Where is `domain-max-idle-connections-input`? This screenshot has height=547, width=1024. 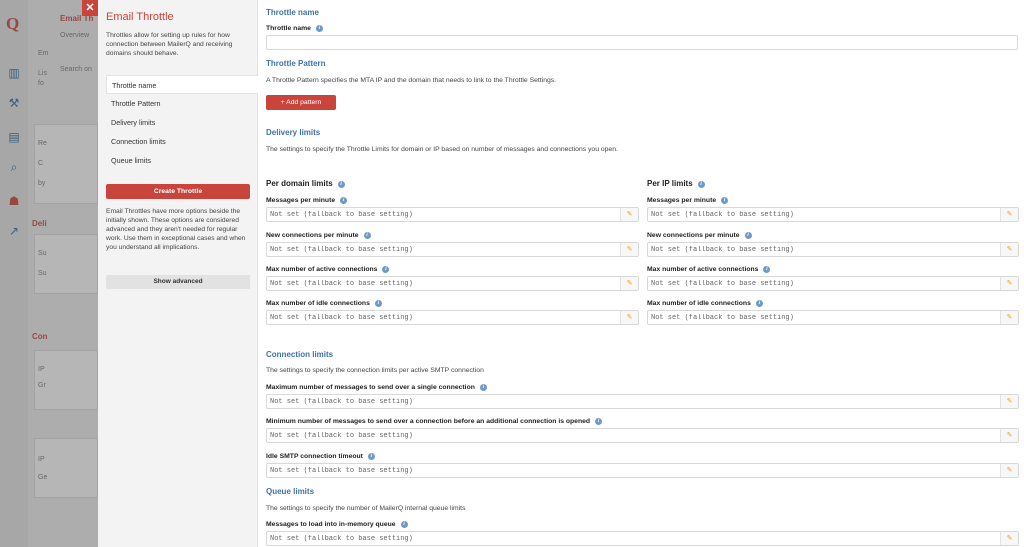 domain-max-idle-connections-input is located at coordinates (442, 317).